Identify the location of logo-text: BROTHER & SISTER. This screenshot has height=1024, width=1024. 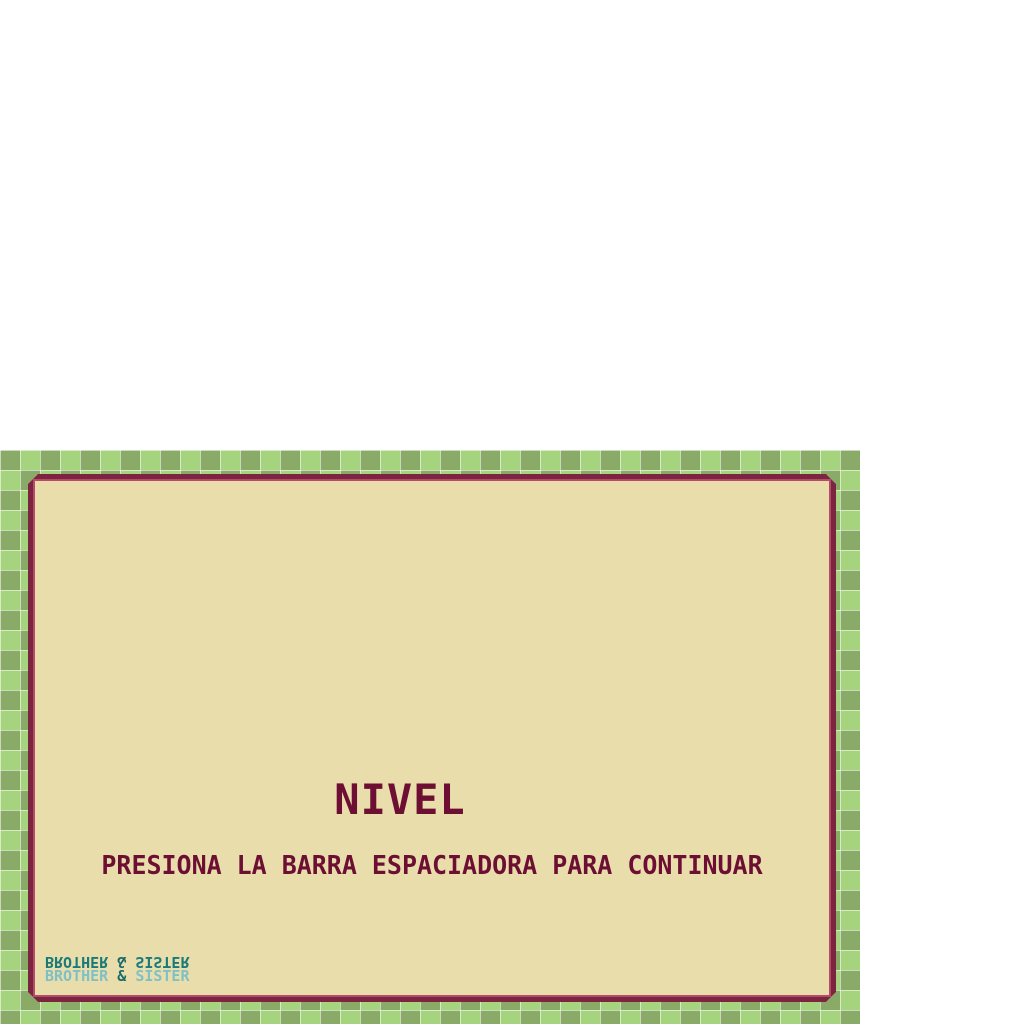
(117, 976).